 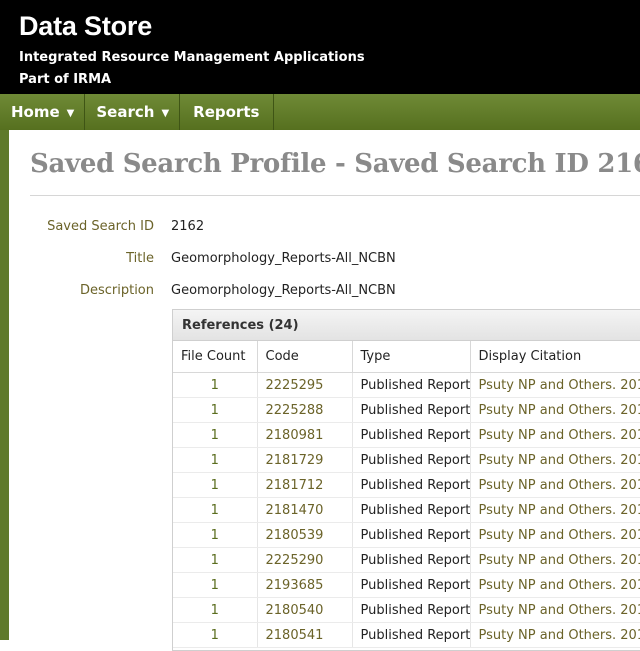 I want to click on code-link: 2181712, so click(x=305, y=485).